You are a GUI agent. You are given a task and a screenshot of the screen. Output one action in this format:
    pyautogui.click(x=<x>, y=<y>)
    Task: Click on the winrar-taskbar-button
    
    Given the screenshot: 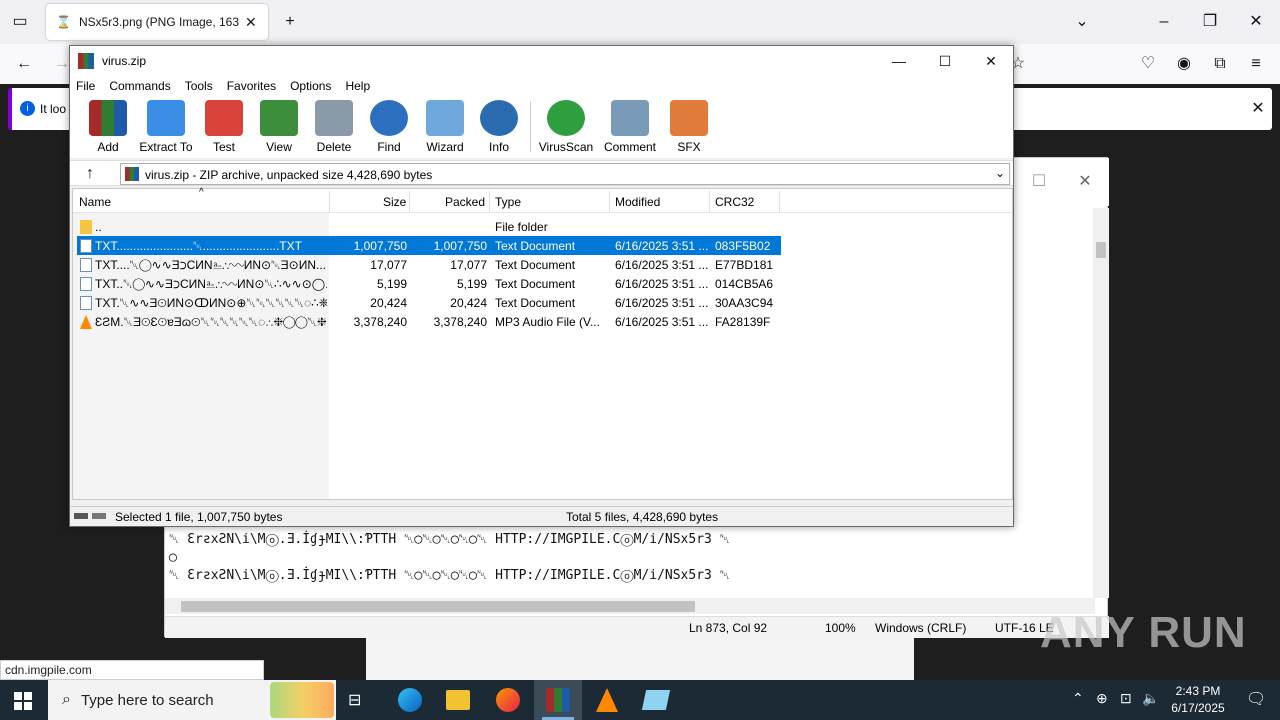 What is the action you would take?
    pyautogui.click(x=558, y=700)
    